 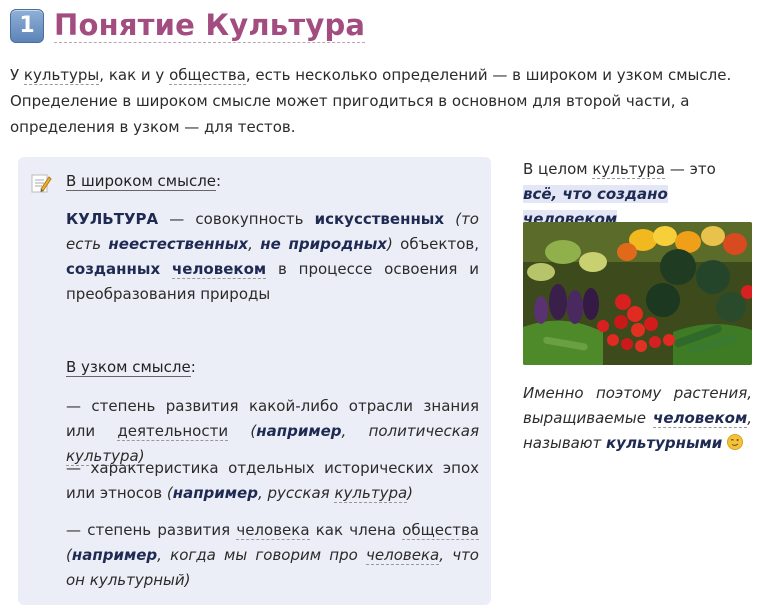 What do you see at coordinates (151, 530) in the screenshot?
I see `item-text: — степень развития` at bounding box center [151, 530].